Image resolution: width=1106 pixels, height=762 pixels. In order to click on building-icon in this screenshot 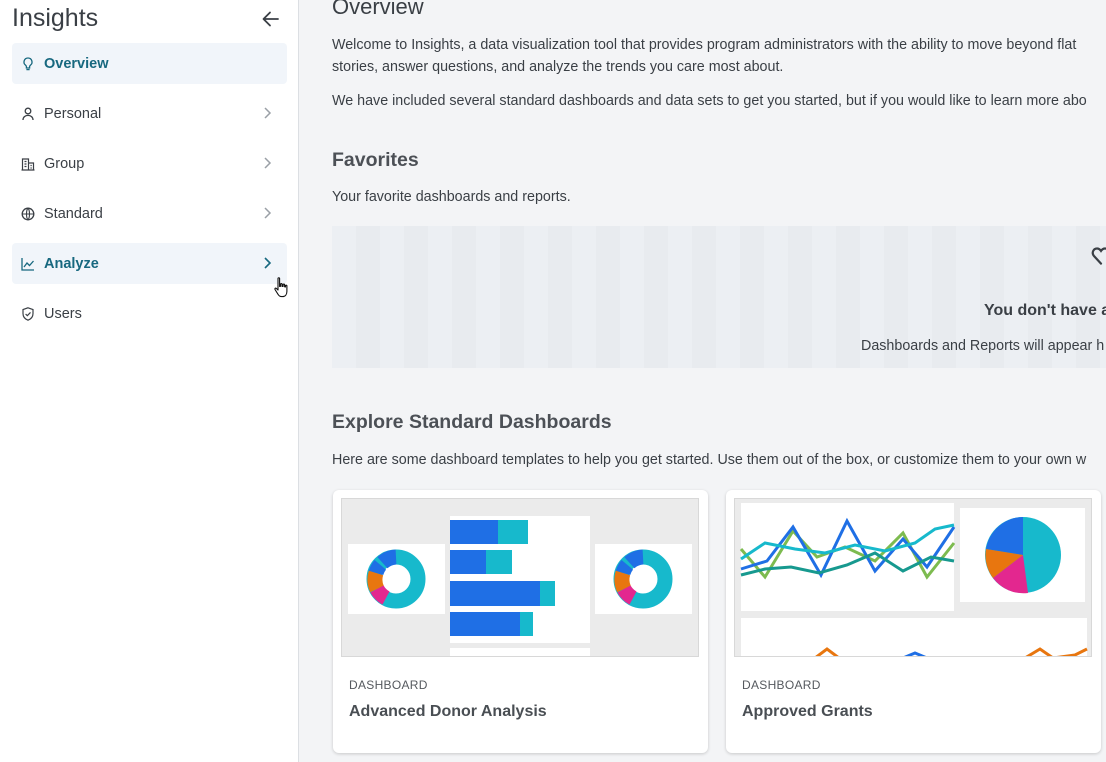, I will do `click(28, 164)`.